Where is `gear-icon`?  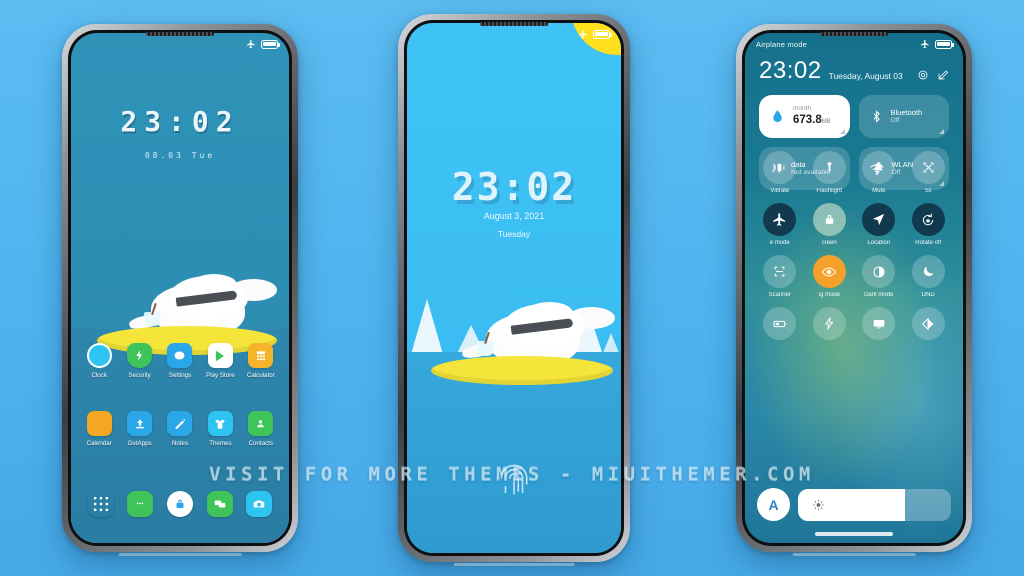 gear-icon is located at coordinates (180, 355).